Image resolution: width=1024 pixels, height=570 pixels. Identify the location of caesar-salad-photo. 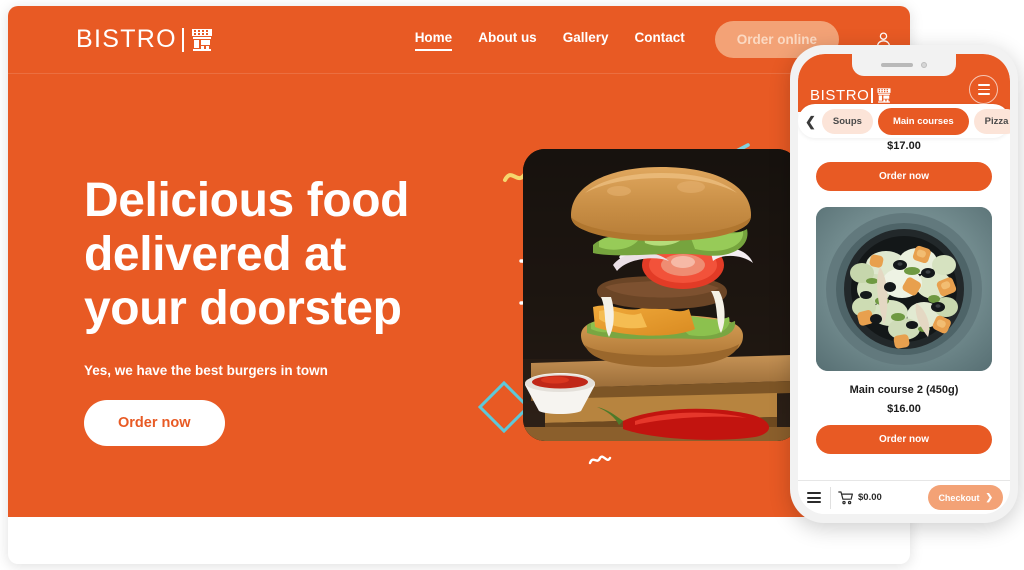
(904, 289).